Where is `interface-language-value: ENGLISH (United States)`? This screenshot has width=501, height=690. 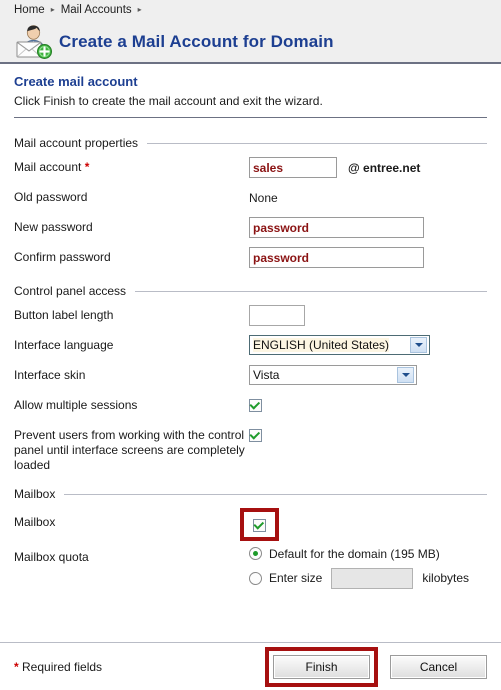
interface-language-value: ENGLISH (United States) is located at coordinates (321, 345).